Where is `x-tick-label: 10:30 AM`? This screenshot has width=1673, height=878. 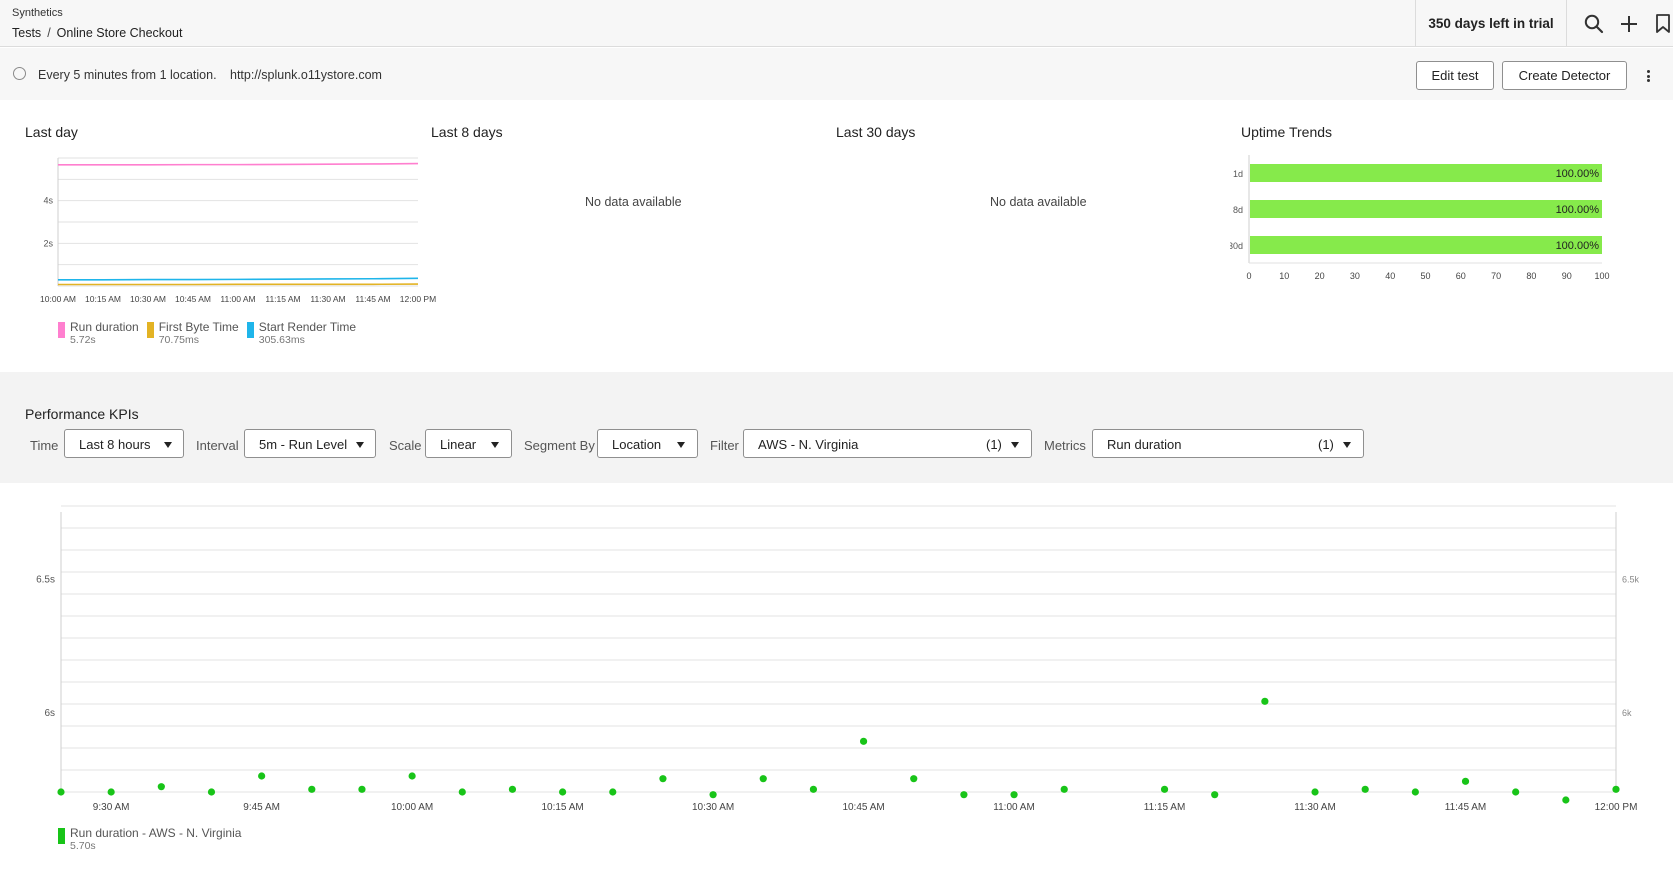 x-tick-label: 10:30 AM is located at coordinates (148, 299).